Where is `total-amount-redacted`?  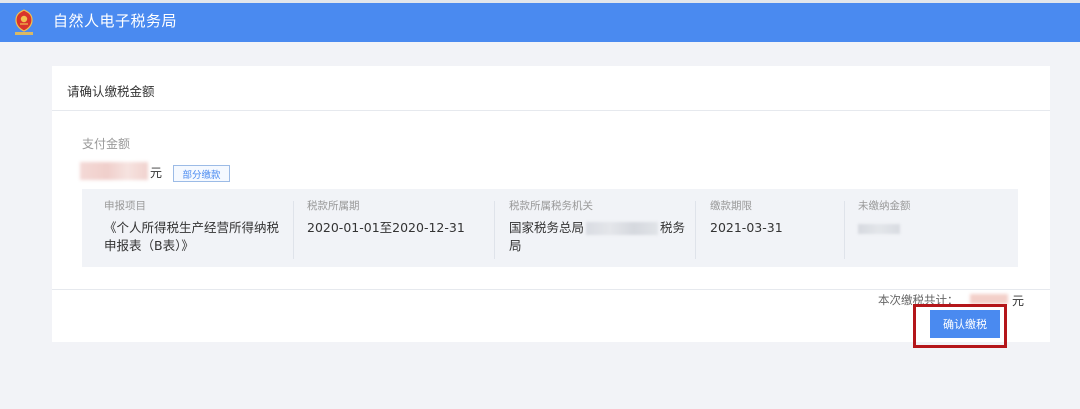
total-amount-redacted is located at coordinates (989, 299).